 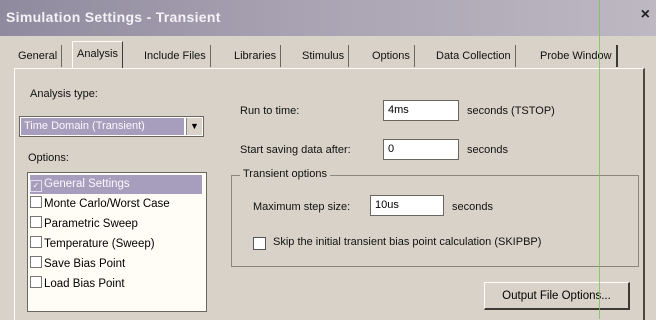 What do you see at coordinates (285, 174) in the screenshot?
I see `transient-options-title: Transient options` at bounding box center [285, 174].